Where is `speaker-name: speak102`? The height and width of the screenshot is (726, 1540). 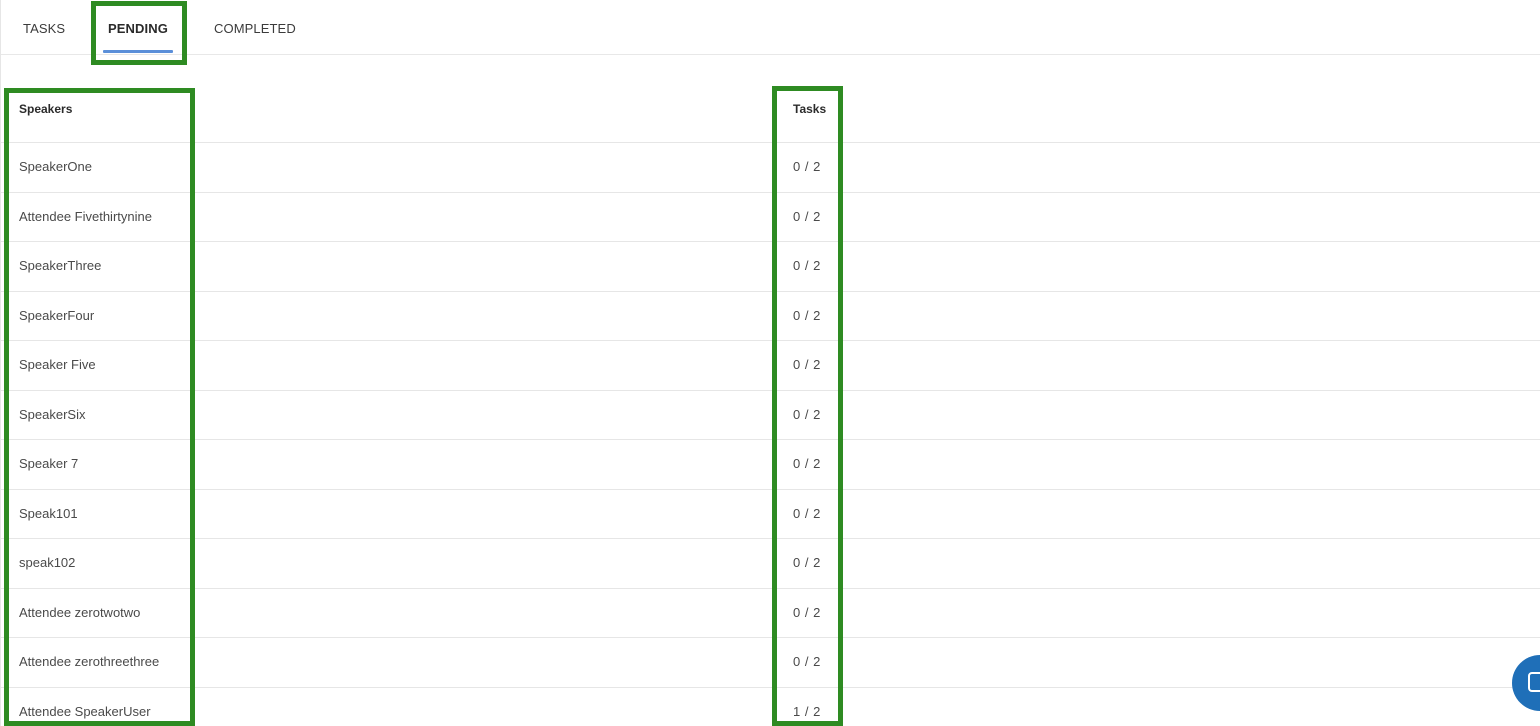
speaker-name: speak102 is located at coordinates (47, 562).